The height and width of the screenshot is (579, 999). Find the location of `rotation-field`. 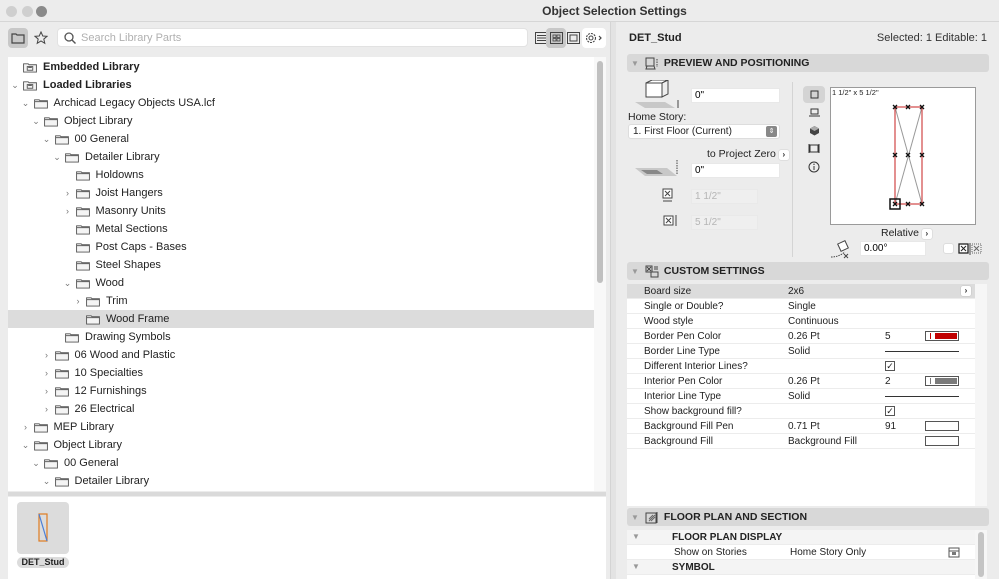

rotation-field is located at coordinates (893, 248).